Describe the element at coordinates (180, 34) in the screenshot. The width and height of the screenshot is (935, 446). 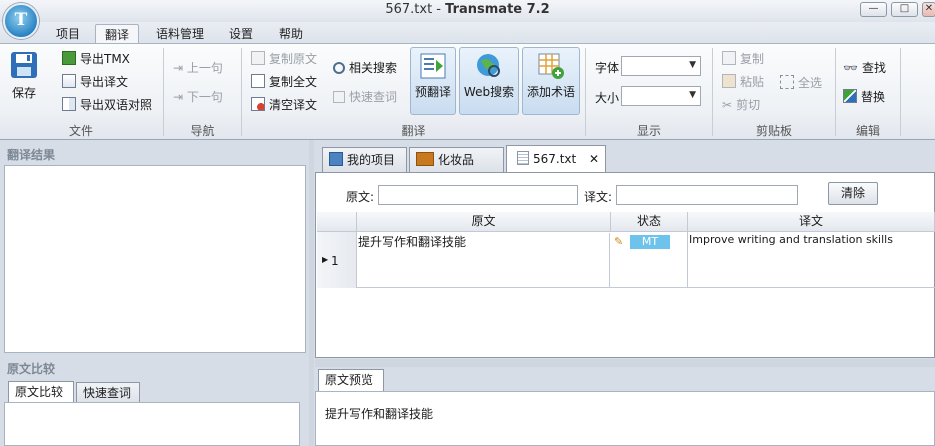
I see `menu-tab-corpus: 语料管理` at that location.